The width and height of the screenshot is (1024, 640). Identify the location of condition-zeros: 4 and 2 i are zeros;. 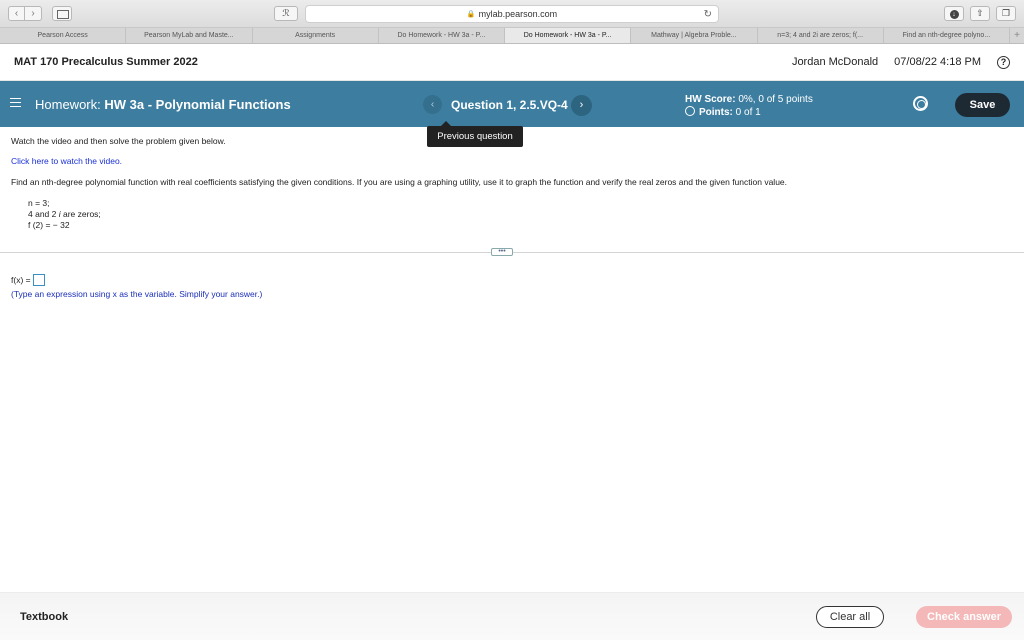
(64, 214).